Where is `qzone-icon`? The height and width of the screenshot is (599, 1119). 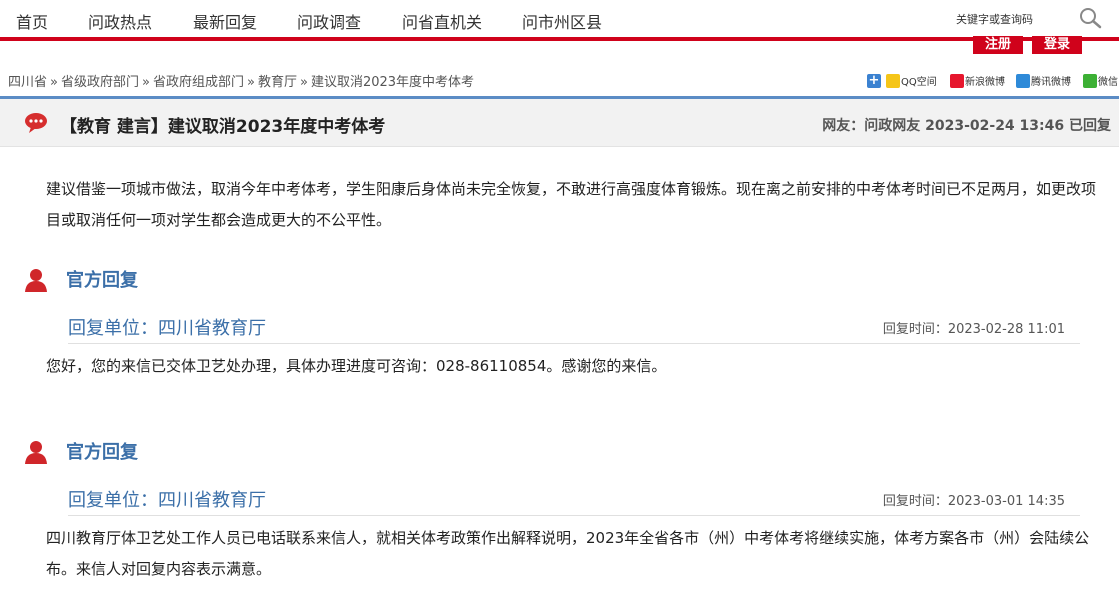
qzone-icon is located at coordinates (893, 81).